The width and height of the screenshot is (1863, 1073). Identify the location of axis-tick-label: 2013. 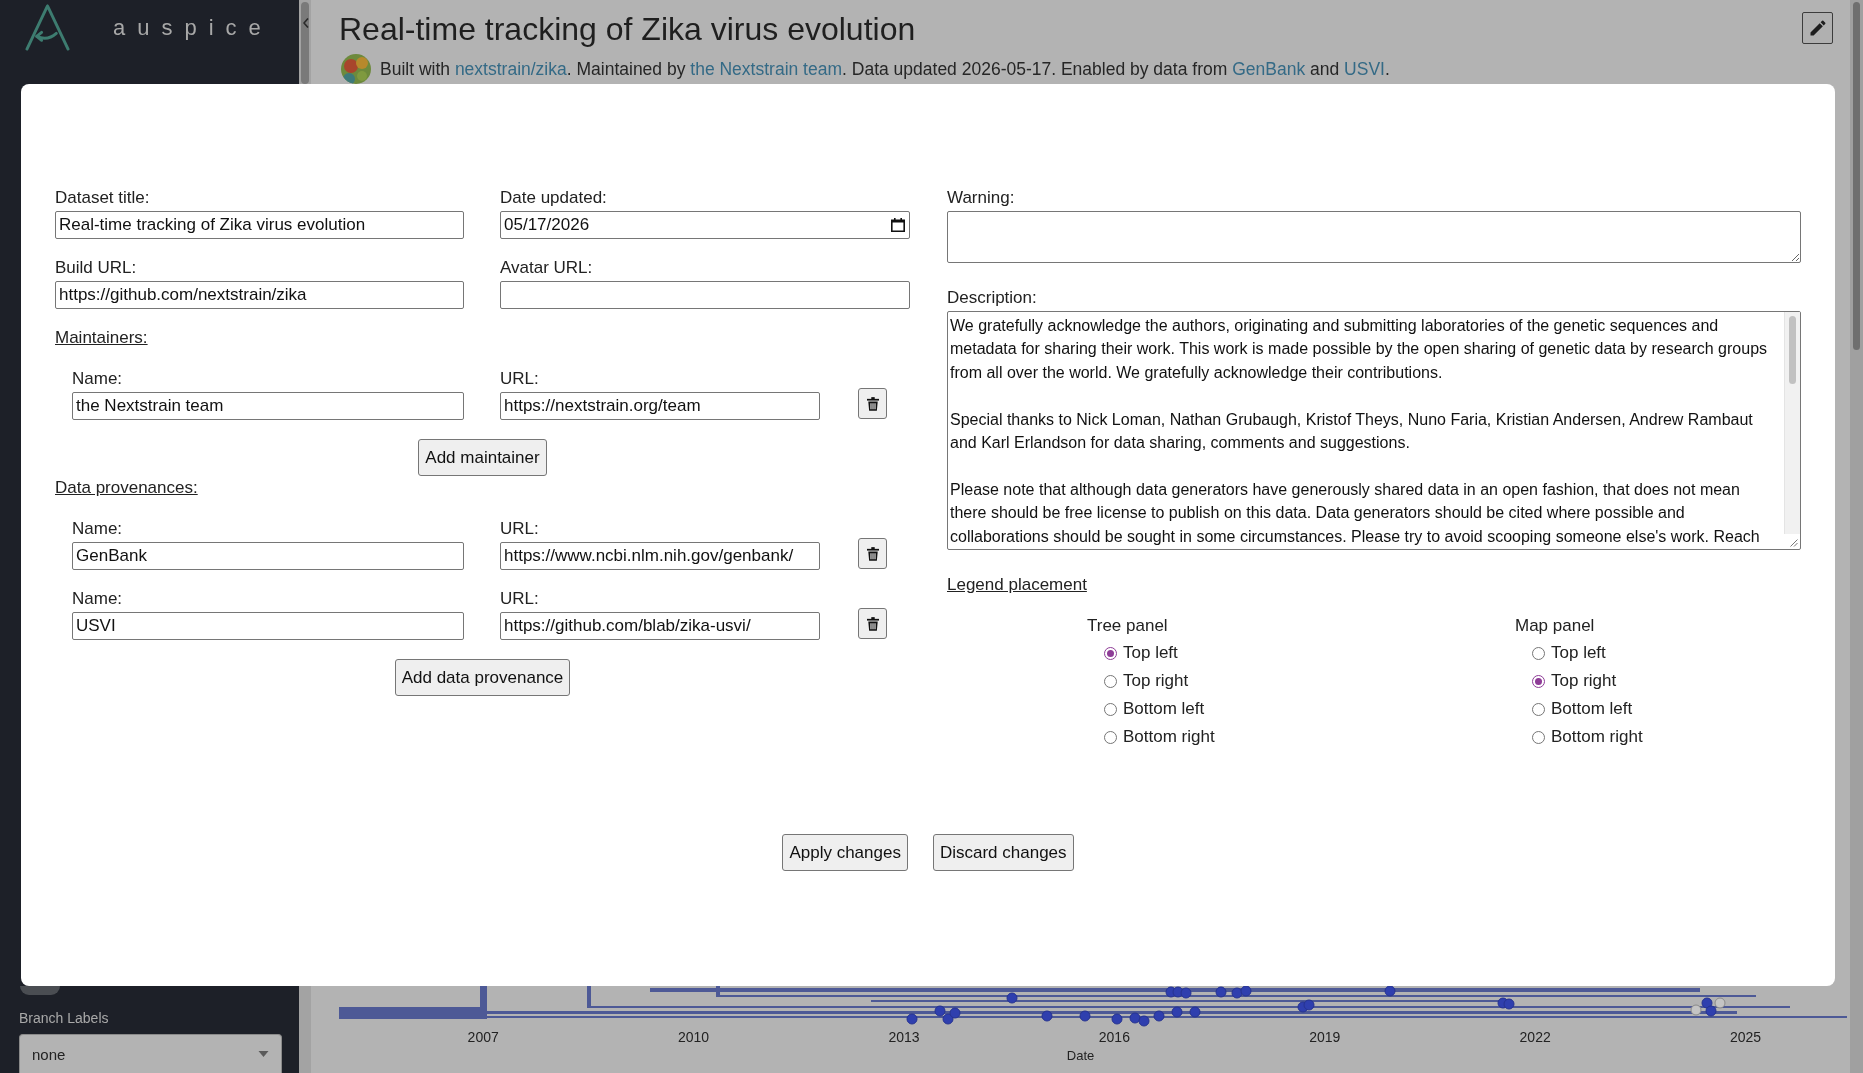
(904, 1037).